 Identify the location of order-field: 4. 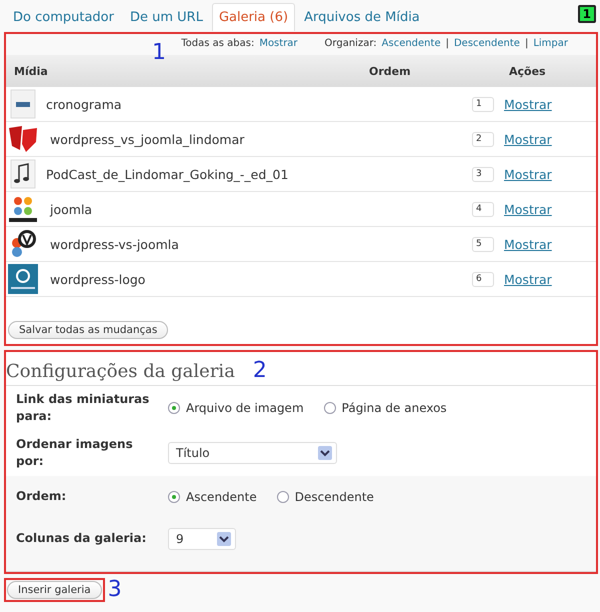
(483, 209).